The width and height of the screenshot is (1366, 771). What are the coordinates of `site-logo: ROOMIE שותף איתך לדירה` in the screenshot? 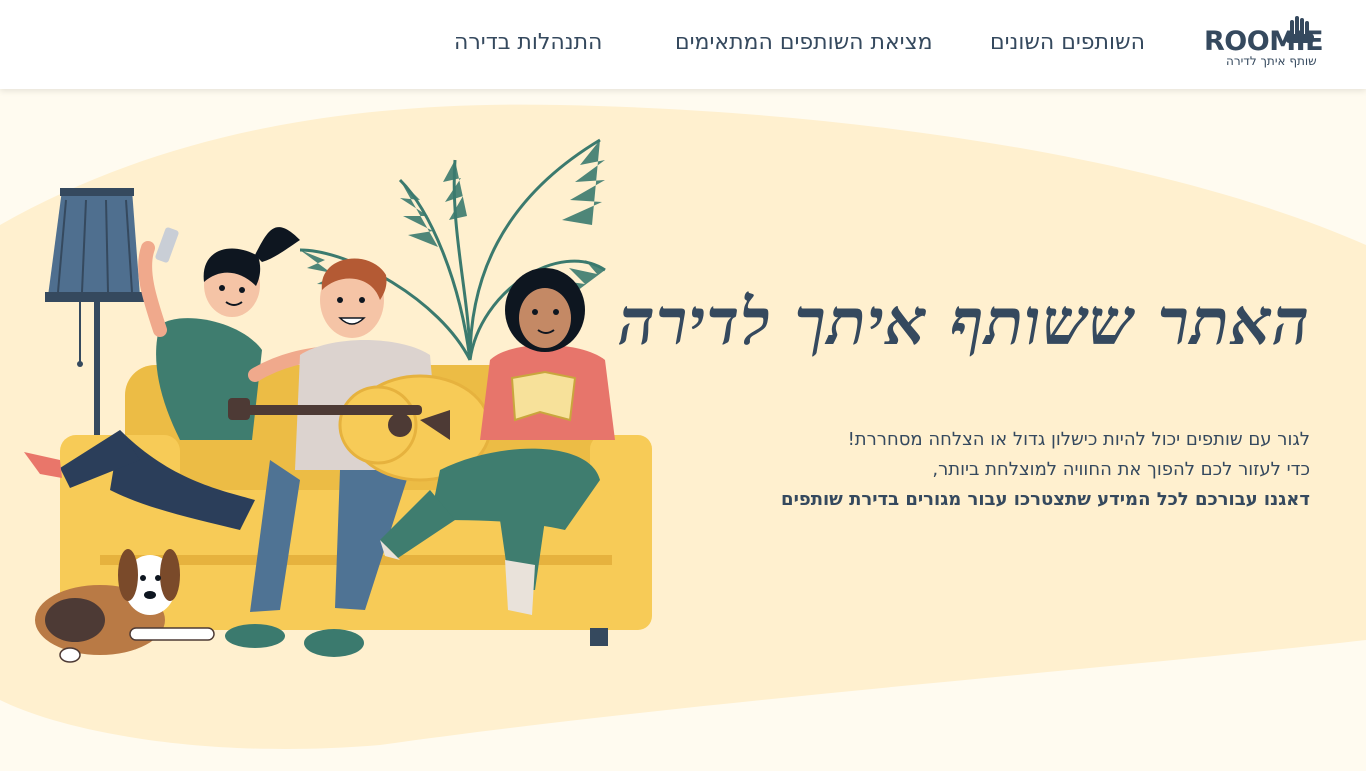 It's located at (1275, 42).